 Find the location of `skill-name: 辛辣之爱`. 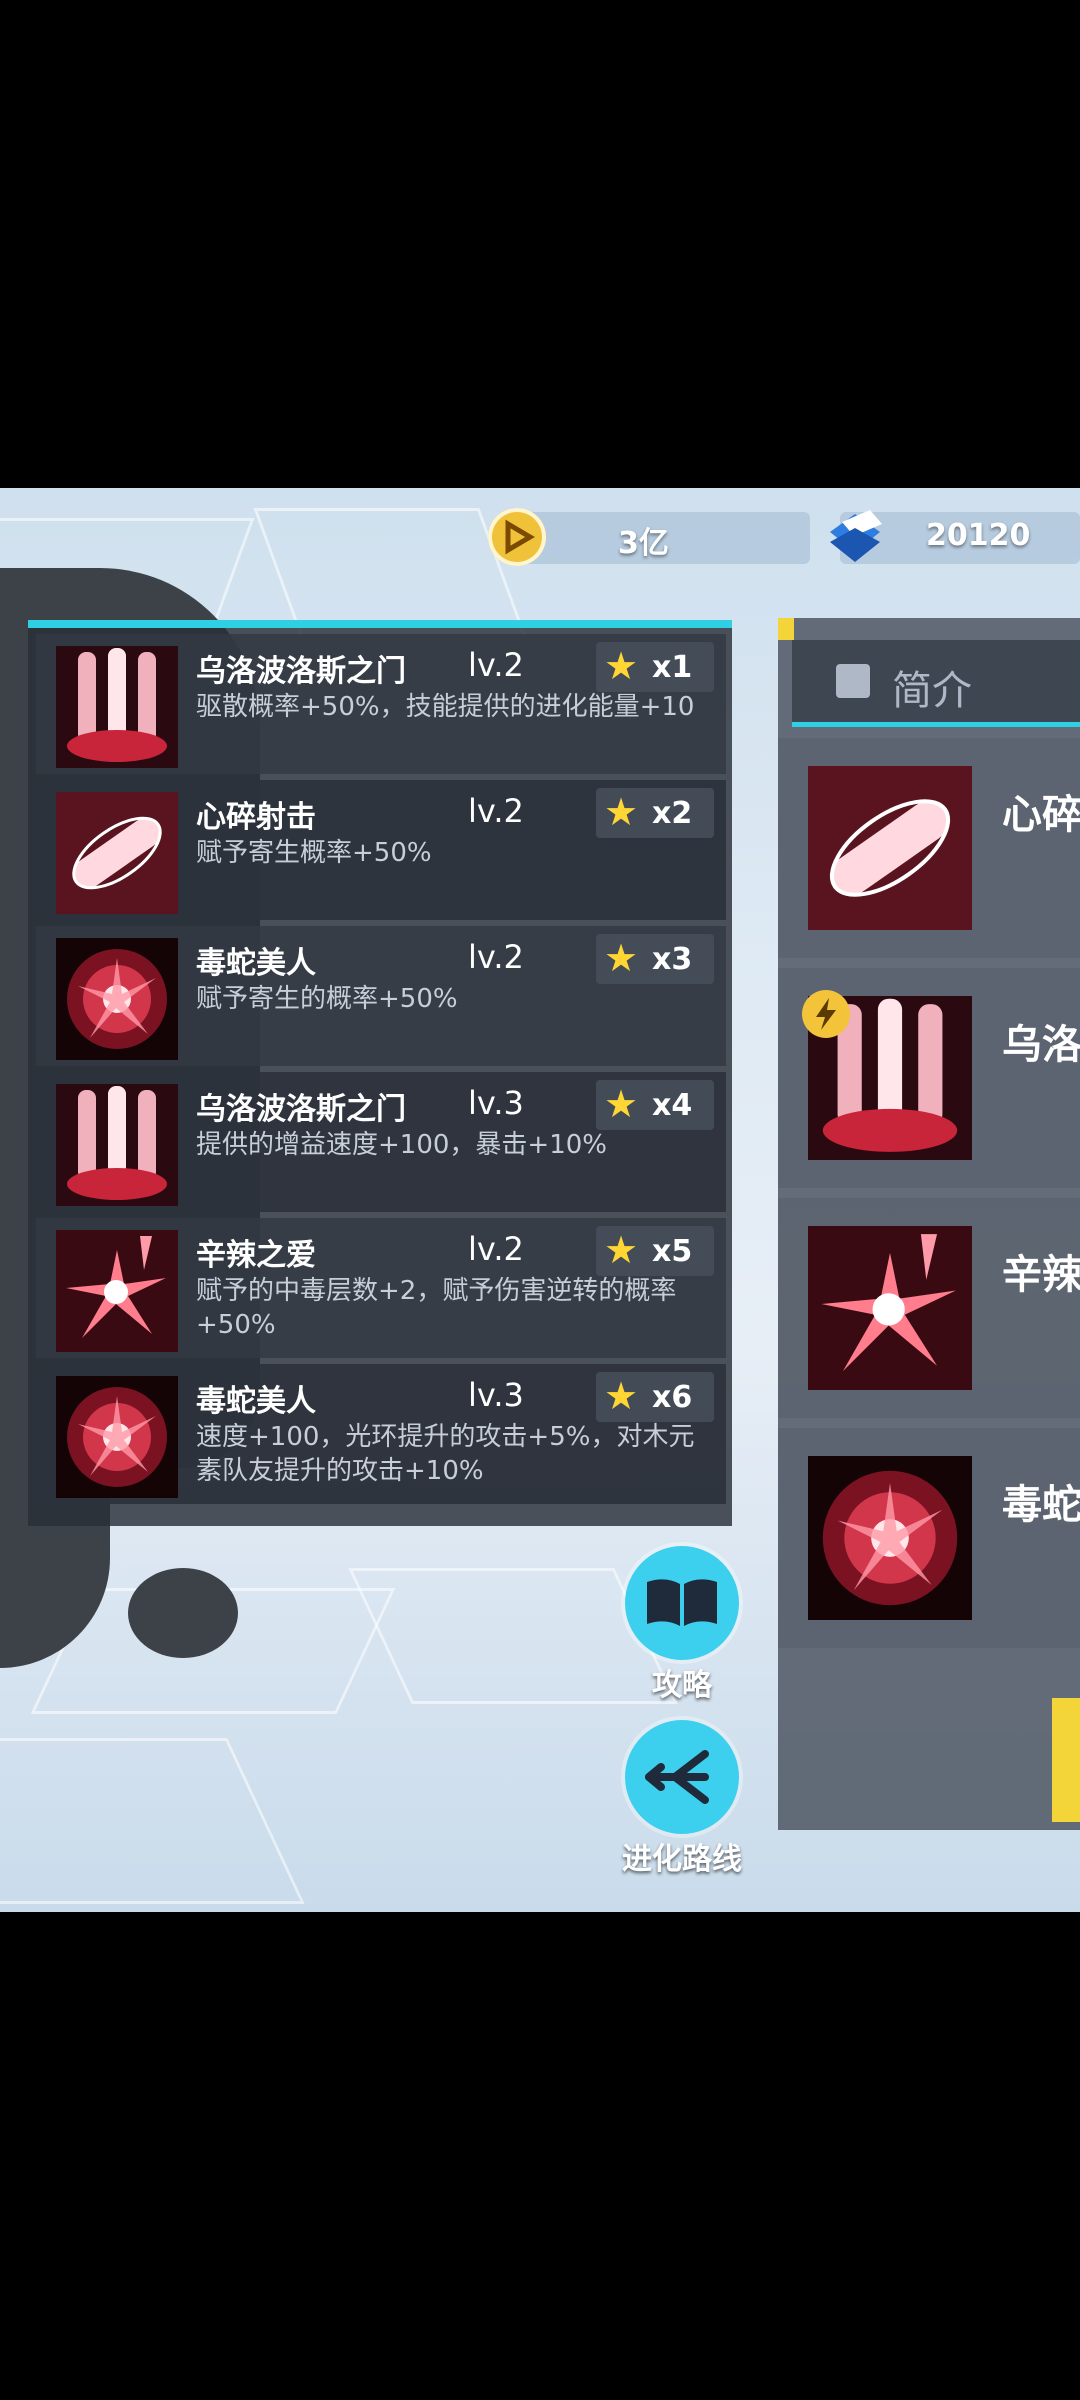

skill-name: 辛辣之爱 is located at coordinates (256, 1255).